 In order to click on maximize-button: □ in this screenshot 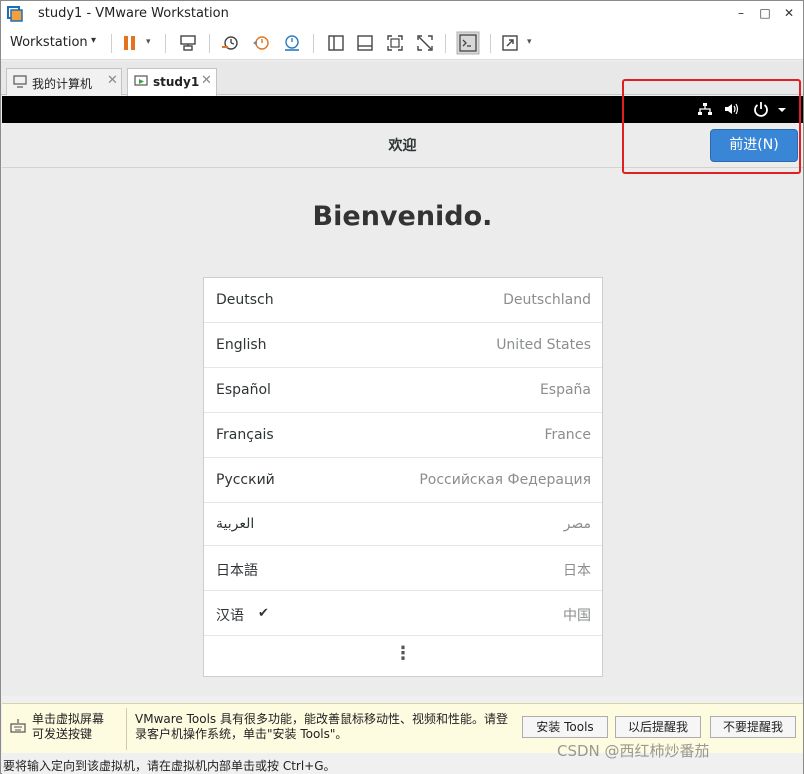, I will do `click(765, 13)`.